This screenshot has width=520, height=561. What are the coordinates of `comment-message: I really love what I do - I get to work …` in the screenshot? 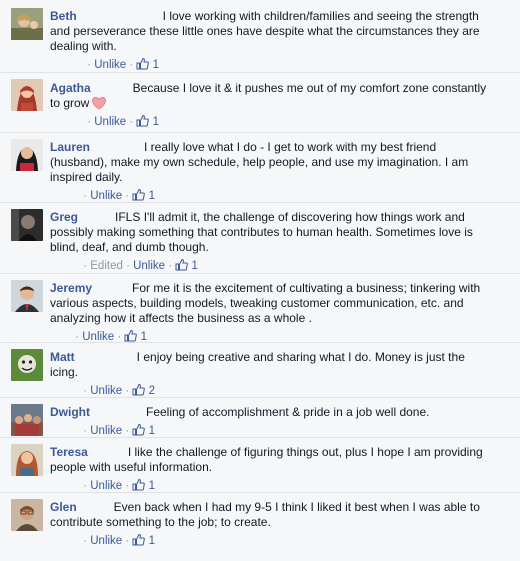 It's located at (259, 162).